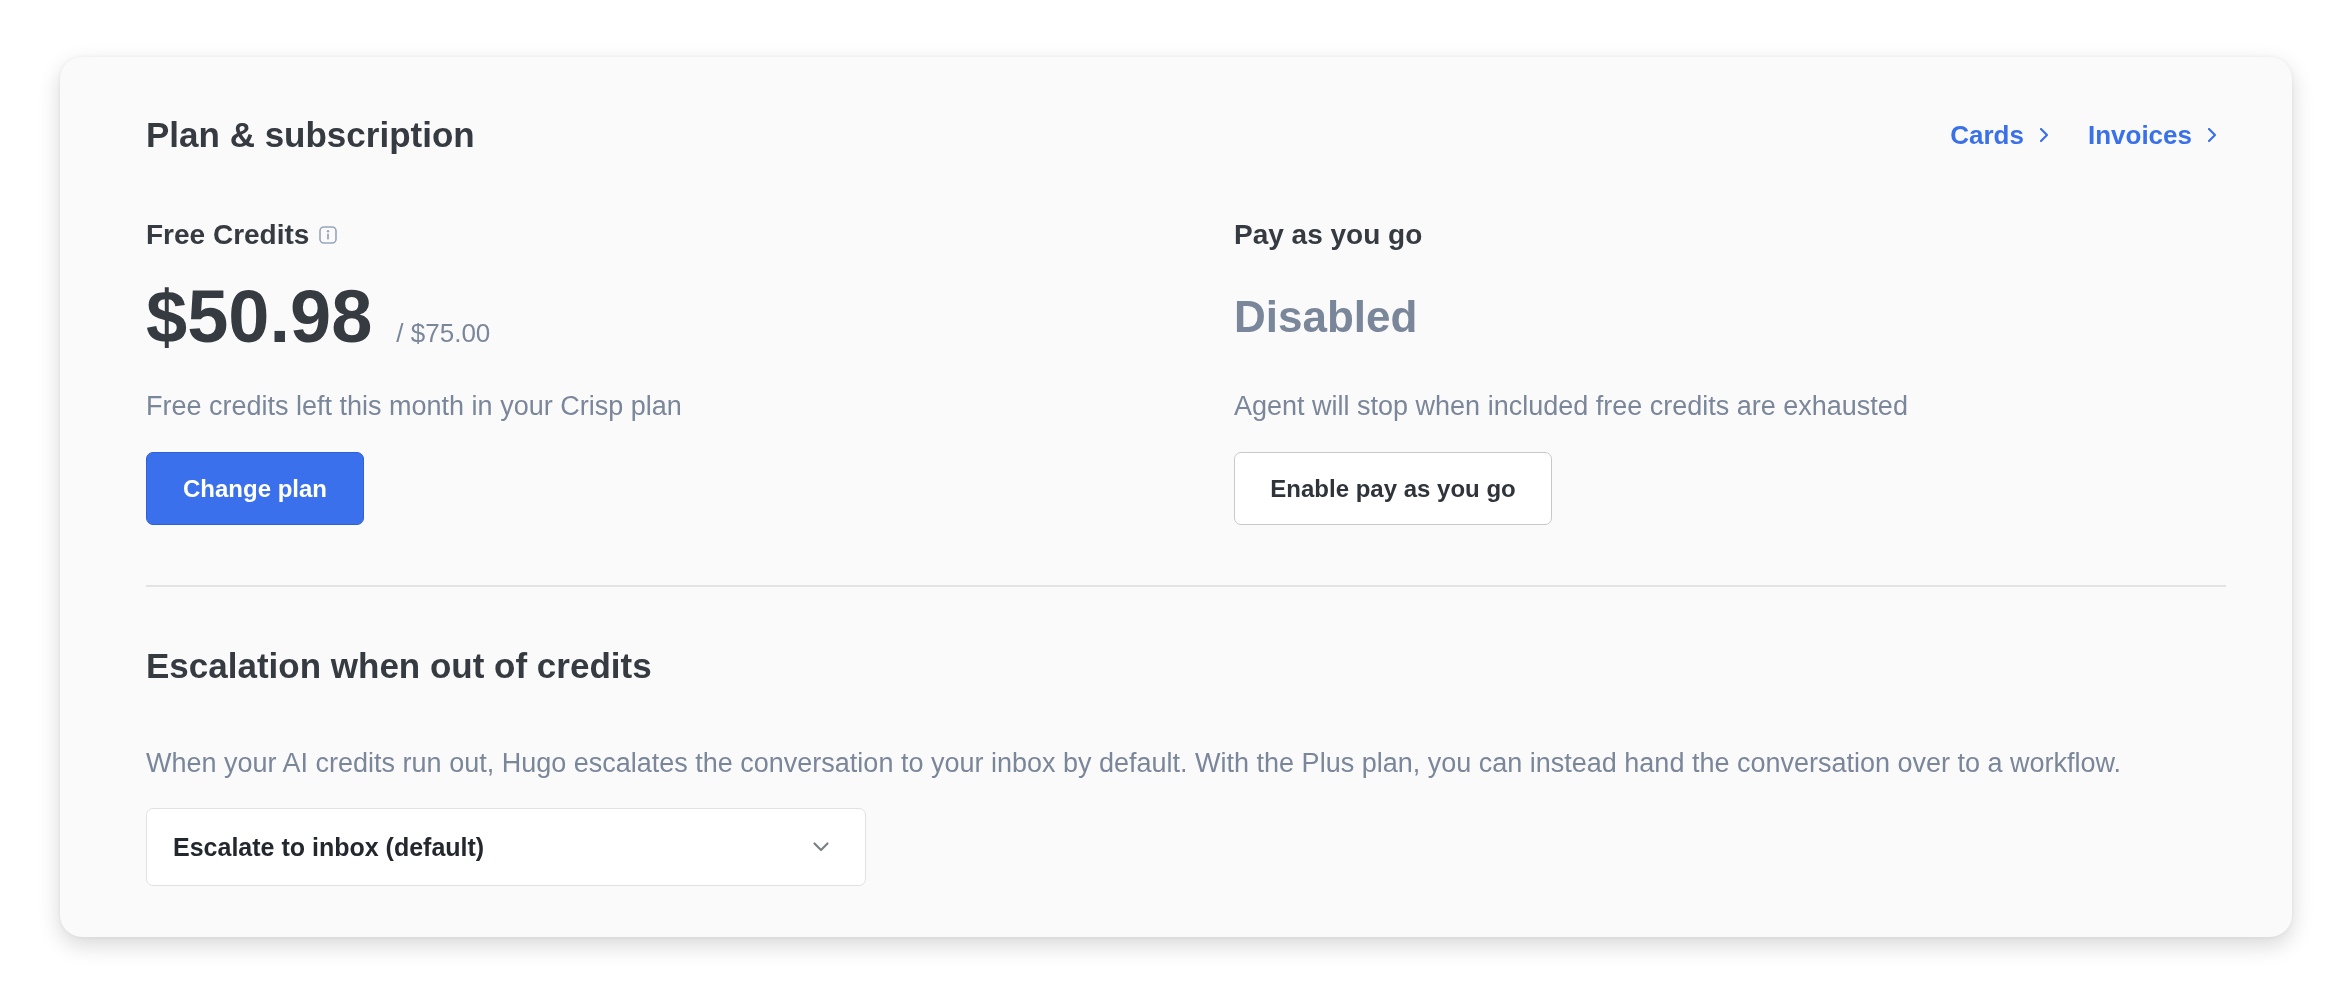 The image size is (2352, 998). I want to click on pay-as-you-go-label: Pay as you go, so click(1328, 235).